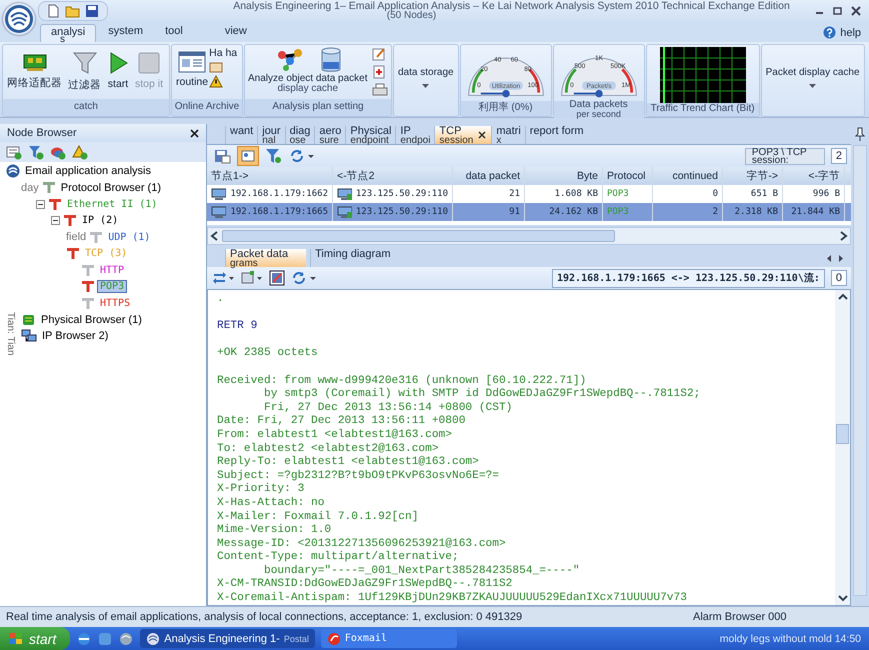 The image size is (869, 650). I want to click on dropdown-button: Packet display cache, so click(812, 67).